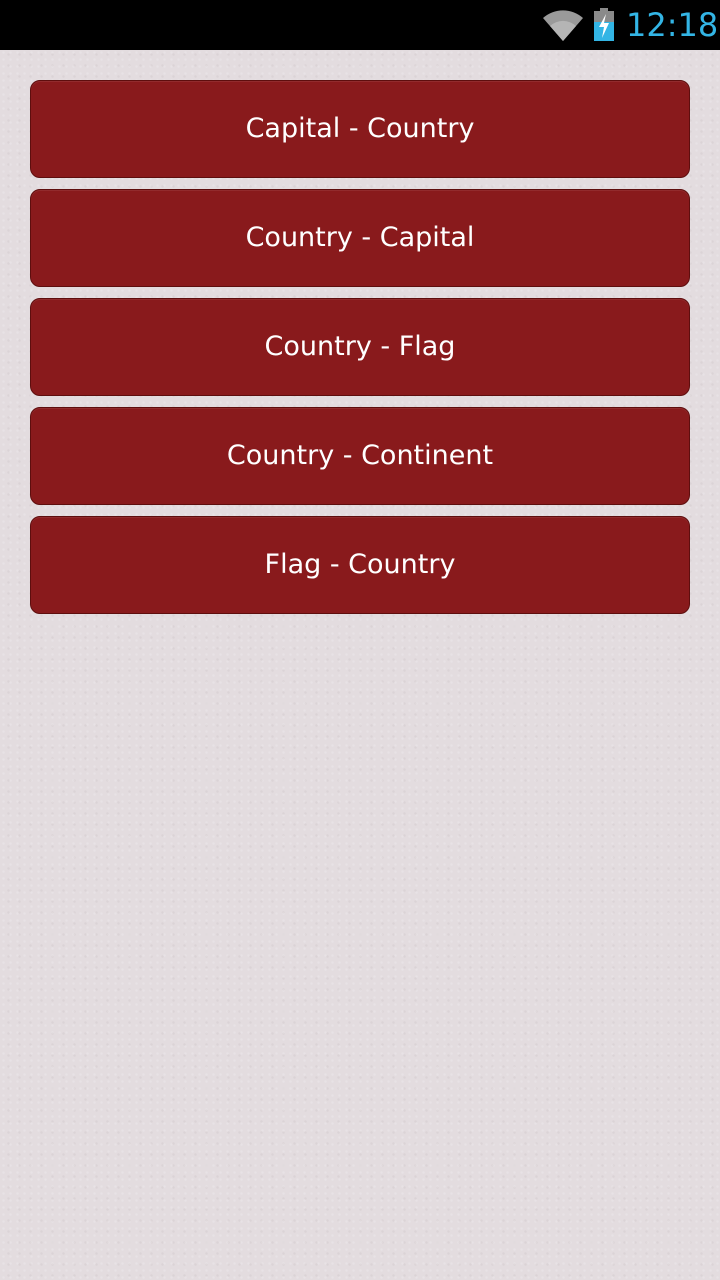 This screenshot has width=720, height=1280. What do you see at coordinates (360, 456) in the screenshot?
I see `country-continent-button: Country - Continent` at bounding box center [360, 456].